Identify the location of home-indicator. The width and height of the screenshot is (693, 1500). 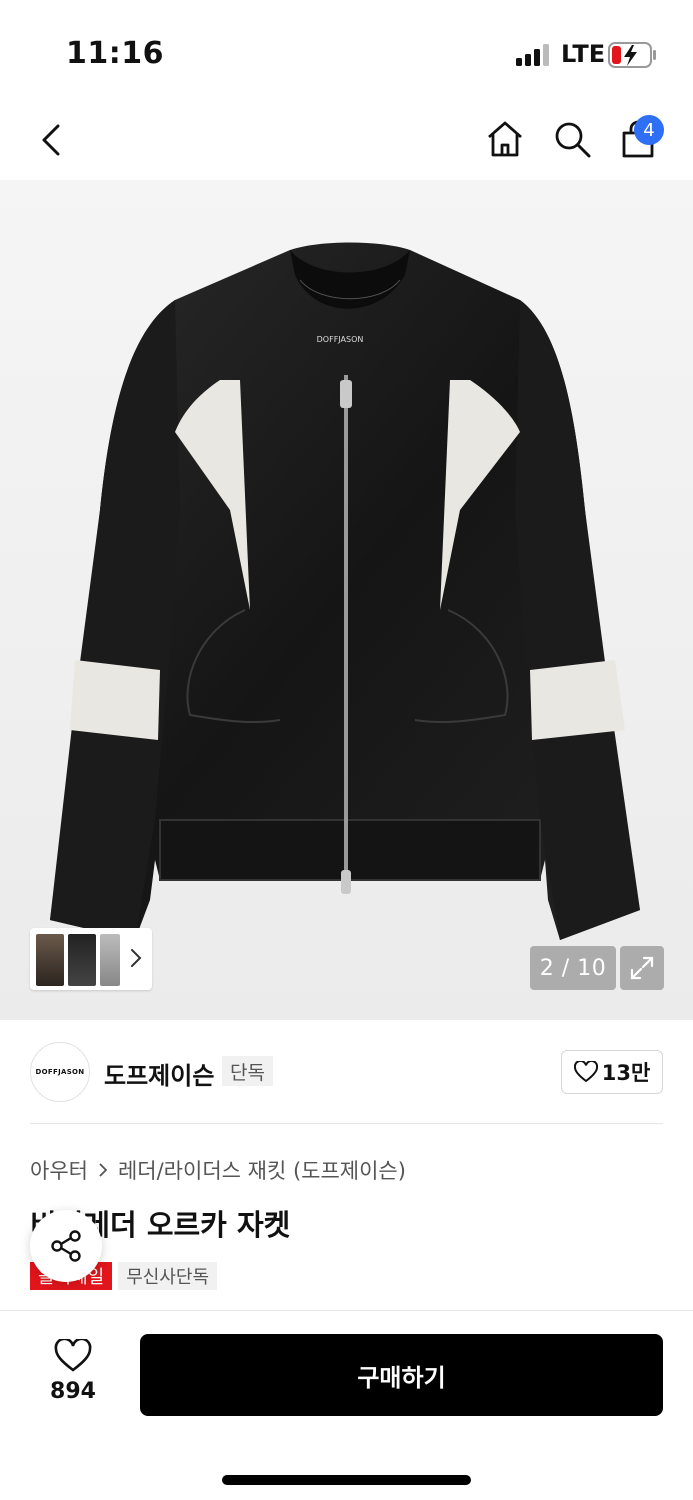
(346, 1480).